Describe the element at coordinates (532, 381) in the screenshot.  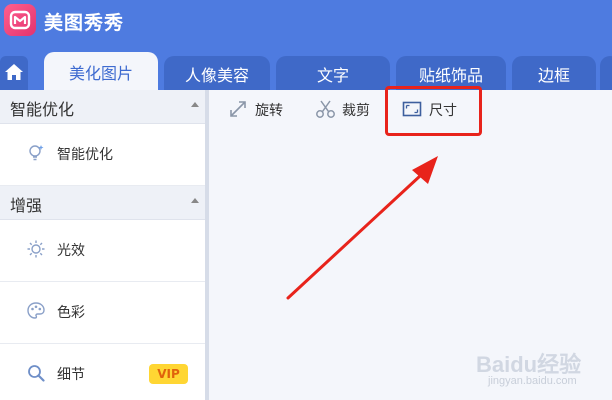
I see `watermark-url: jingyan.baidu.com` at that location.